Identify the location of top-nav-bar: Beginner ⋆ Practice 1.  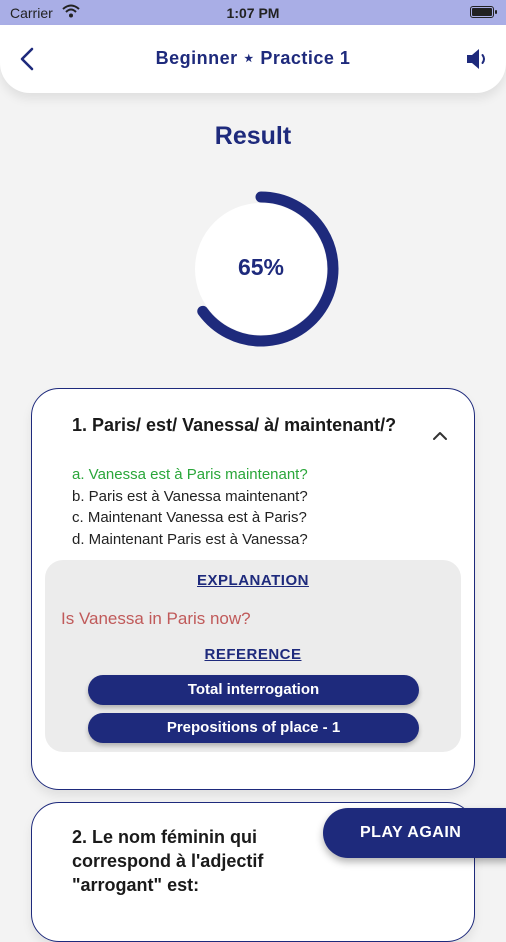
(253, 59).